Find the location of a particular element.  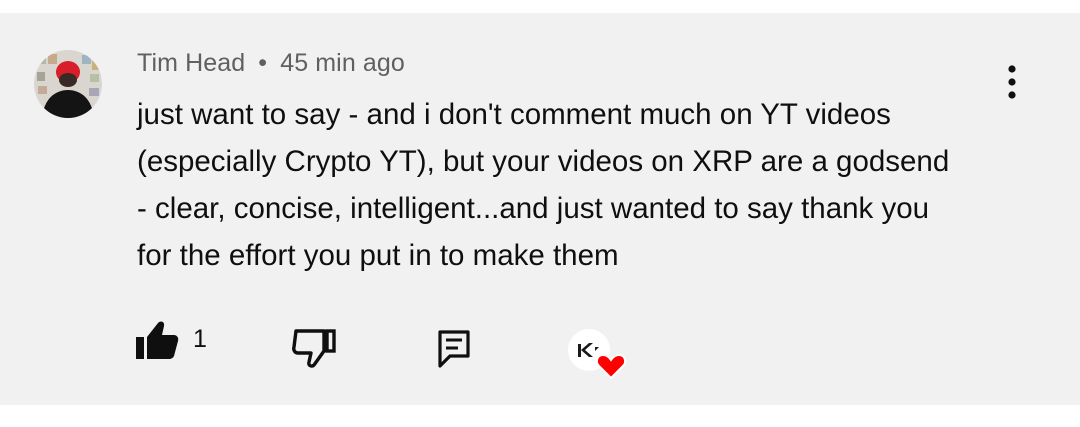

dislike-button is located at coordinates (316, 351).